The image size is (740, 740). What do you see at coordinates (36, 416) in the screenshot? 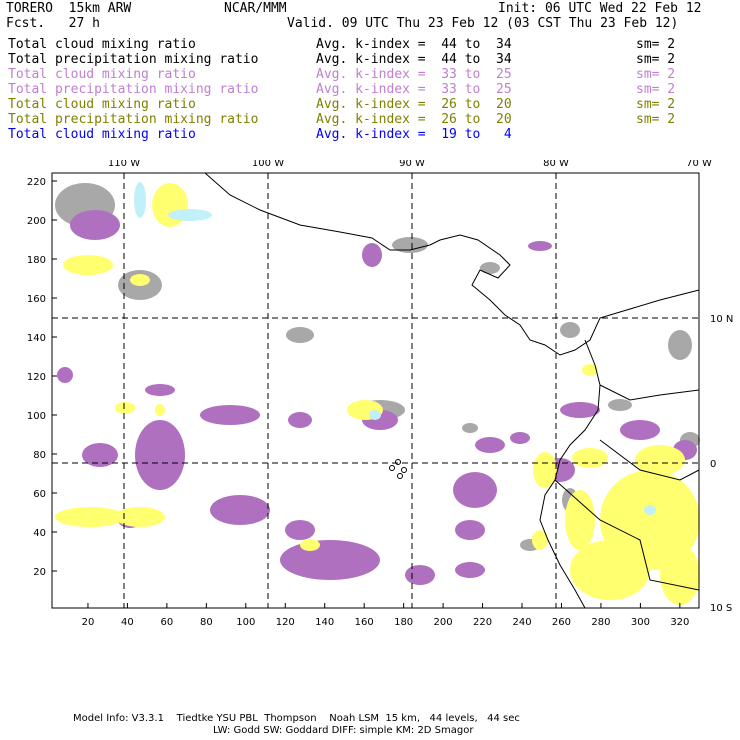
I see `left-axis-tick-label: 100` at bounding box center [36, 416].